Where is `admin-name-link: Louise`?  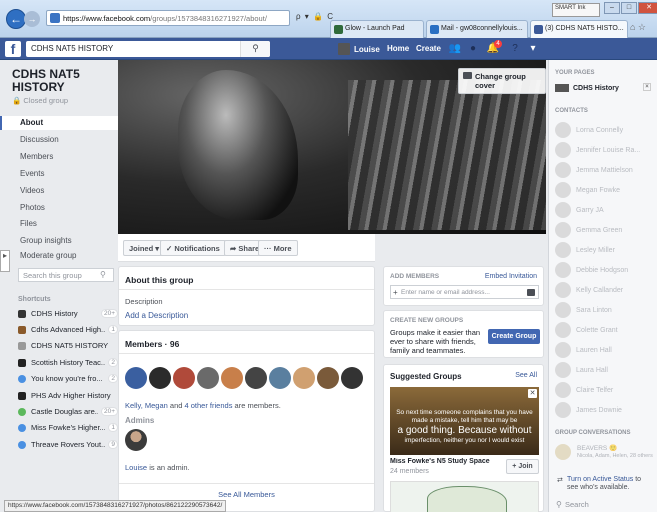
admin-name-link: Louise is located at coordinates (136, 467).